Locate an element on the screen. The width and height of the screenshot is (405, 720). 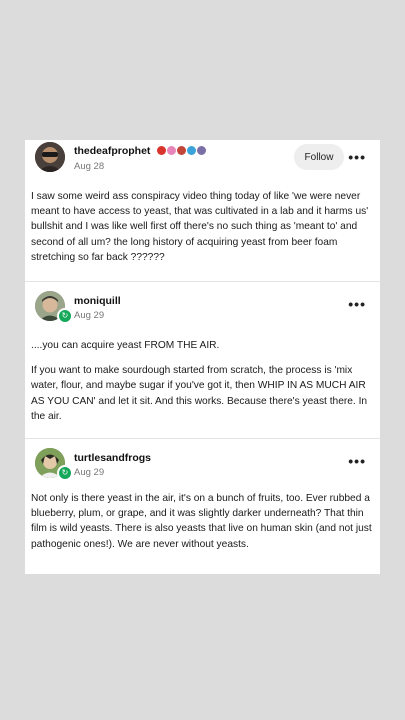
post-header: ↻ moniquill Aug 29 ••• is located at coordinates (202, 303).